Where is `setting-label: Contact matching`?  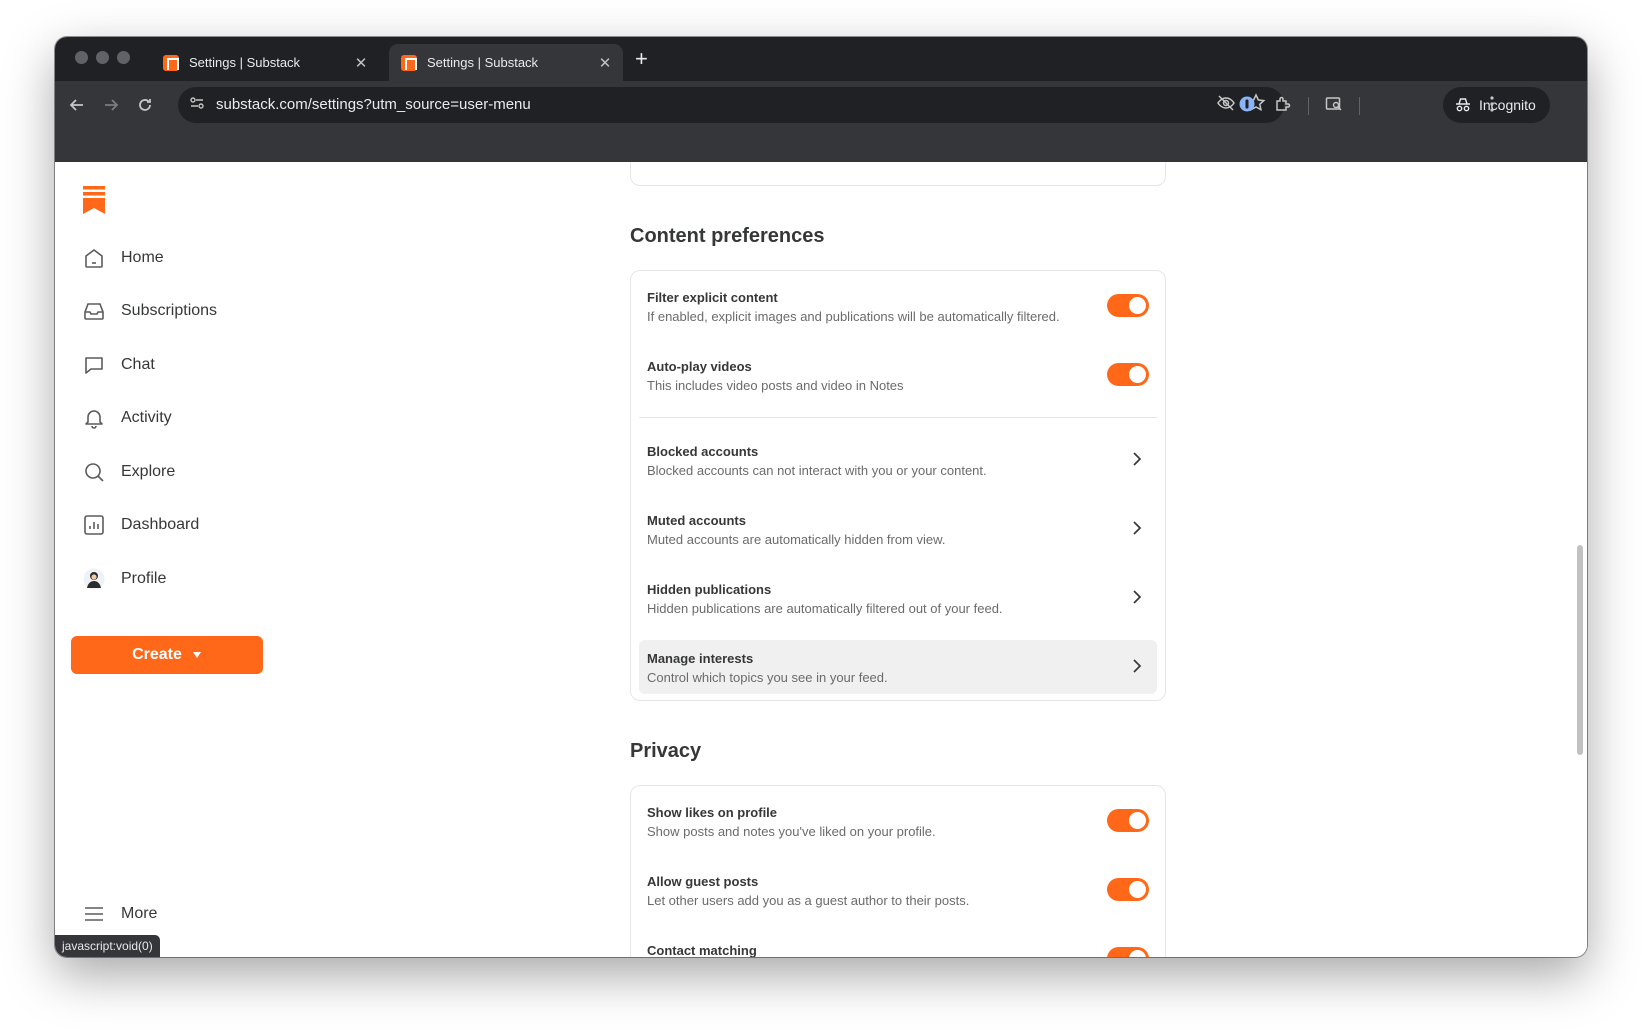
setting-label: Contact matching is located at coordinates (702, 950).